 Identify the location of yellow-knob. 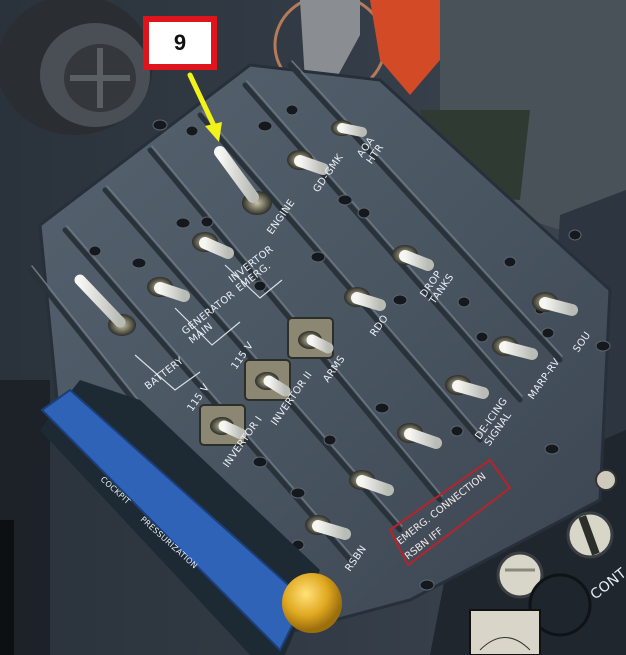
(312, 603).